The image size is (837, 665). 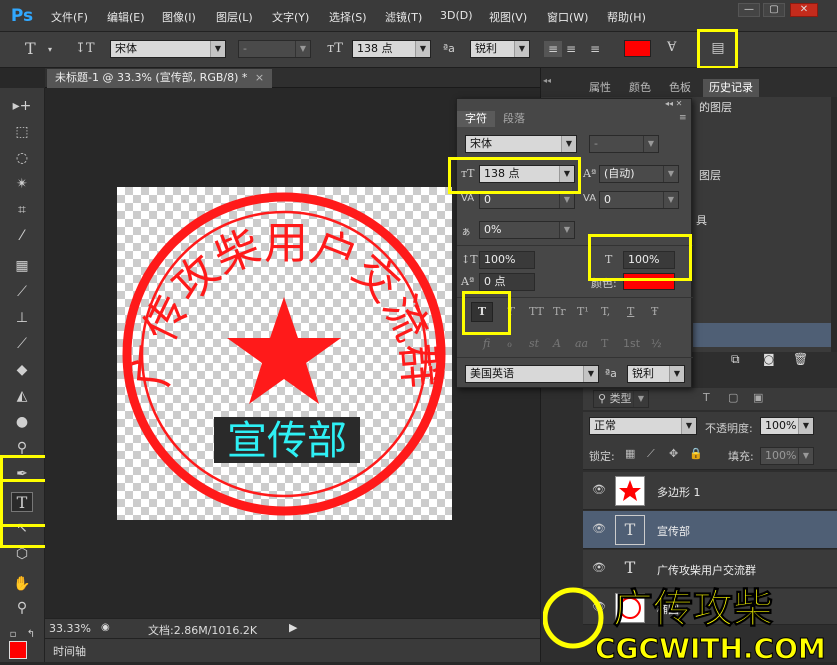 What do you see at coordinates (749, 10) in the screenshot?
I see `minimize-button: —` at bounding box center [749, 10].